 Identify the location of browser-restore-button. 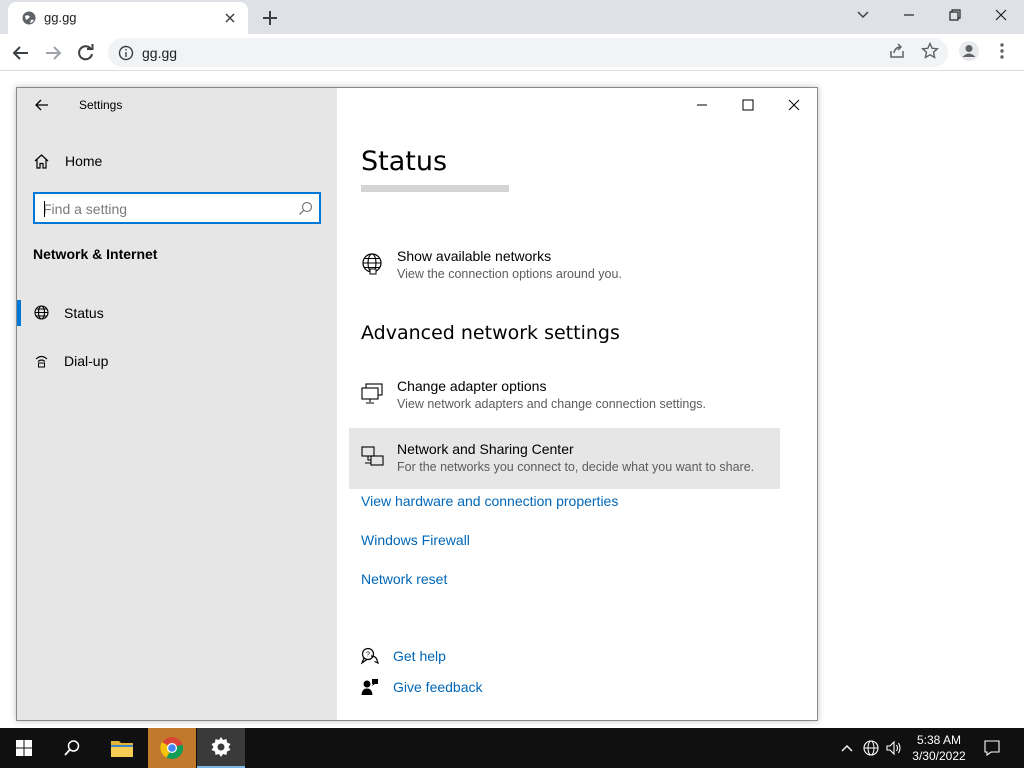
(955, 15).